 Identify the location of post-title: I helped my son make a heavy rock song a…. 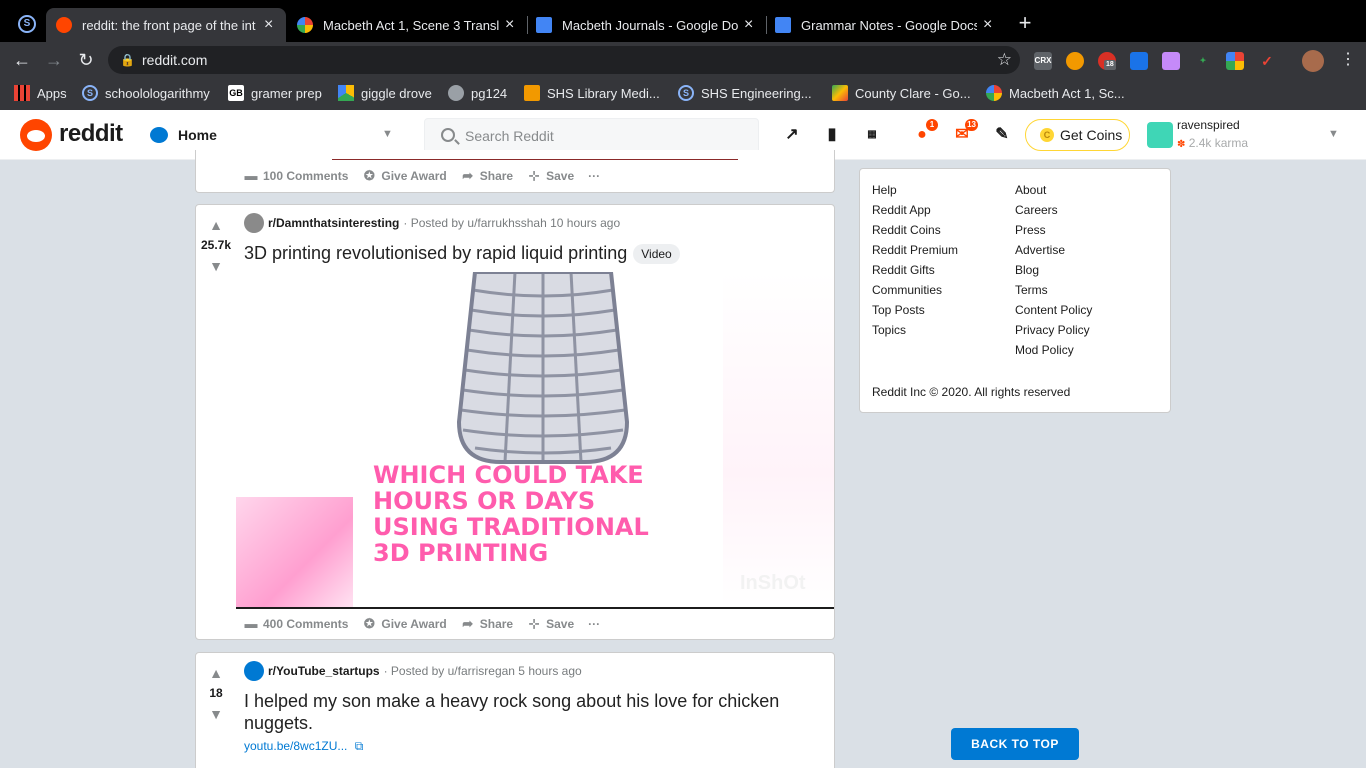
(529, 712).